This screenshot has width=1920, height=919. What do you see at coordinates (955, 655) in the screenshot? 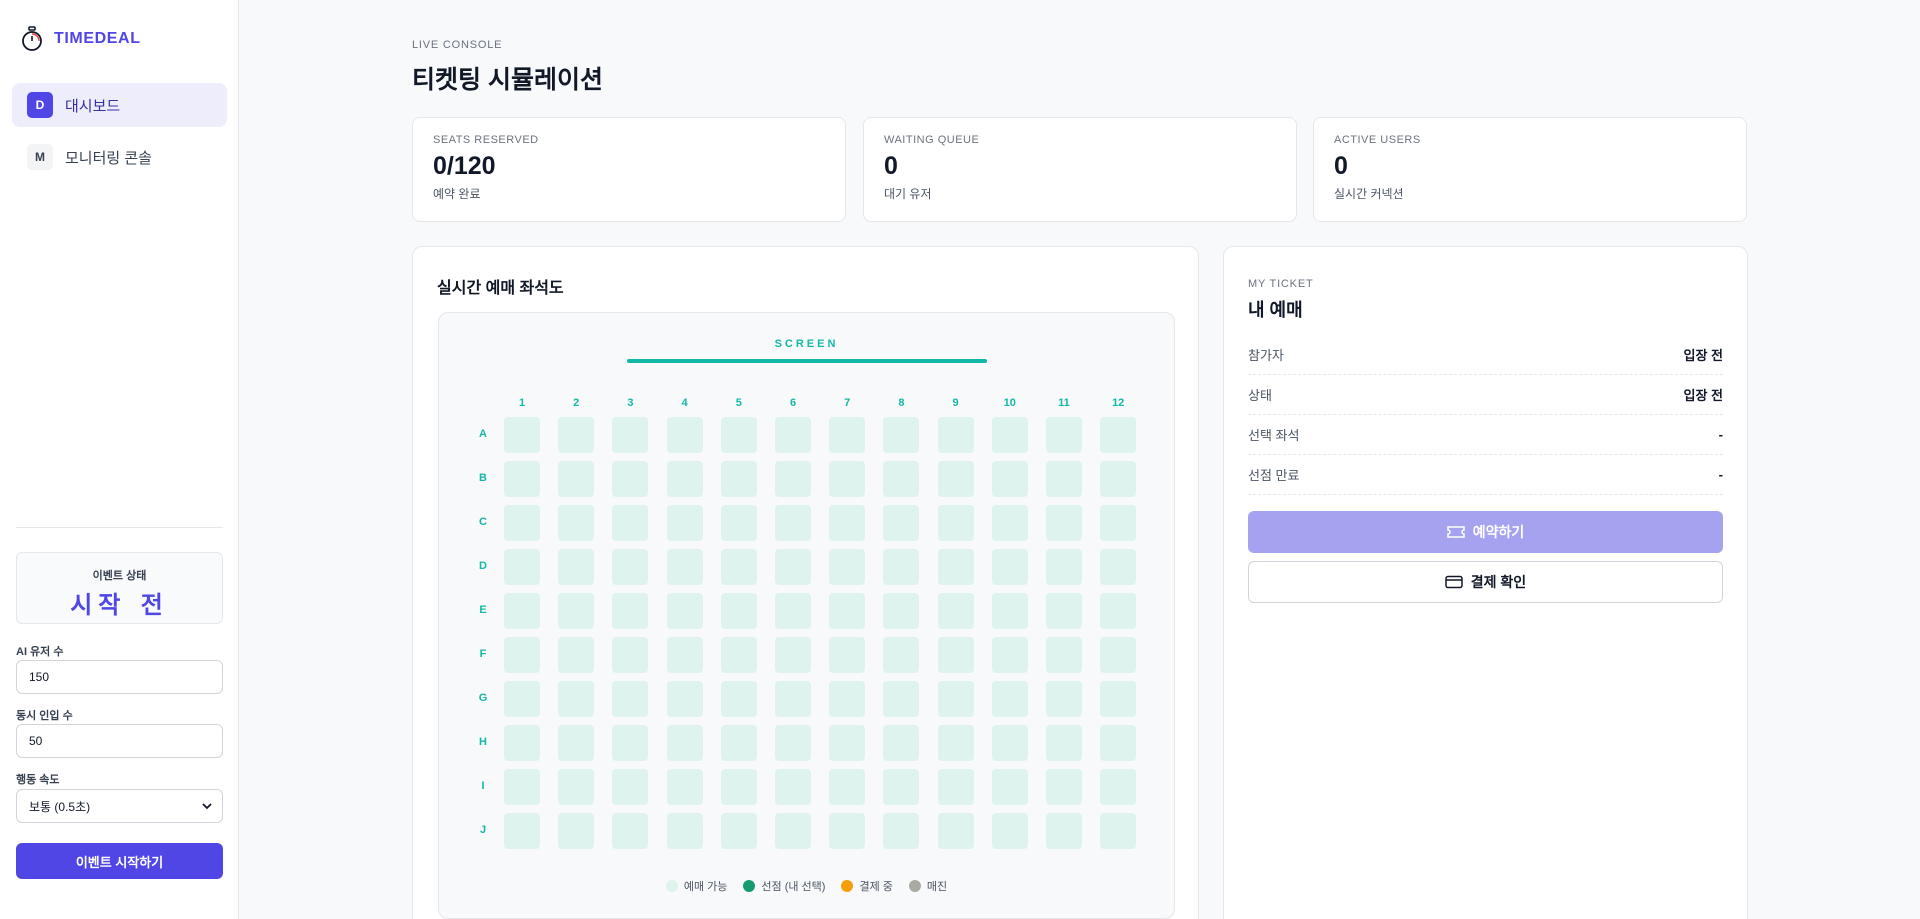
I see `seat-F9` at bounding box center [955, 655].